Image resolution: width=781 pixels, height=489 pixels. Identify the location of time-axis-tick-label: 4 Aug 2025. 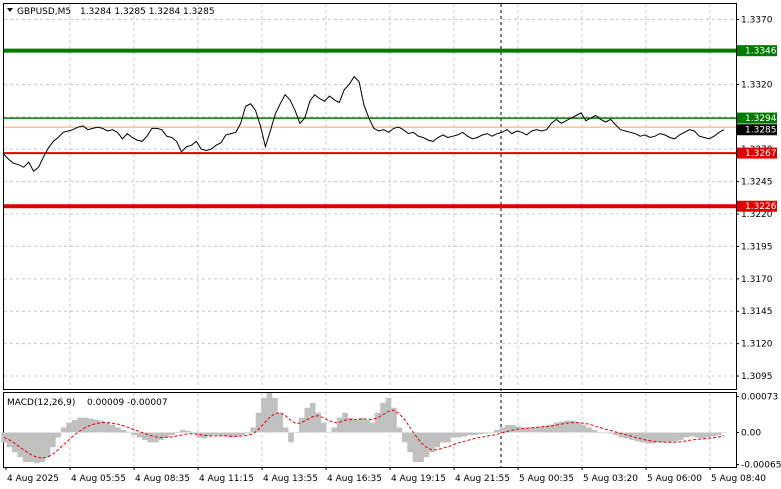
(33, 479).